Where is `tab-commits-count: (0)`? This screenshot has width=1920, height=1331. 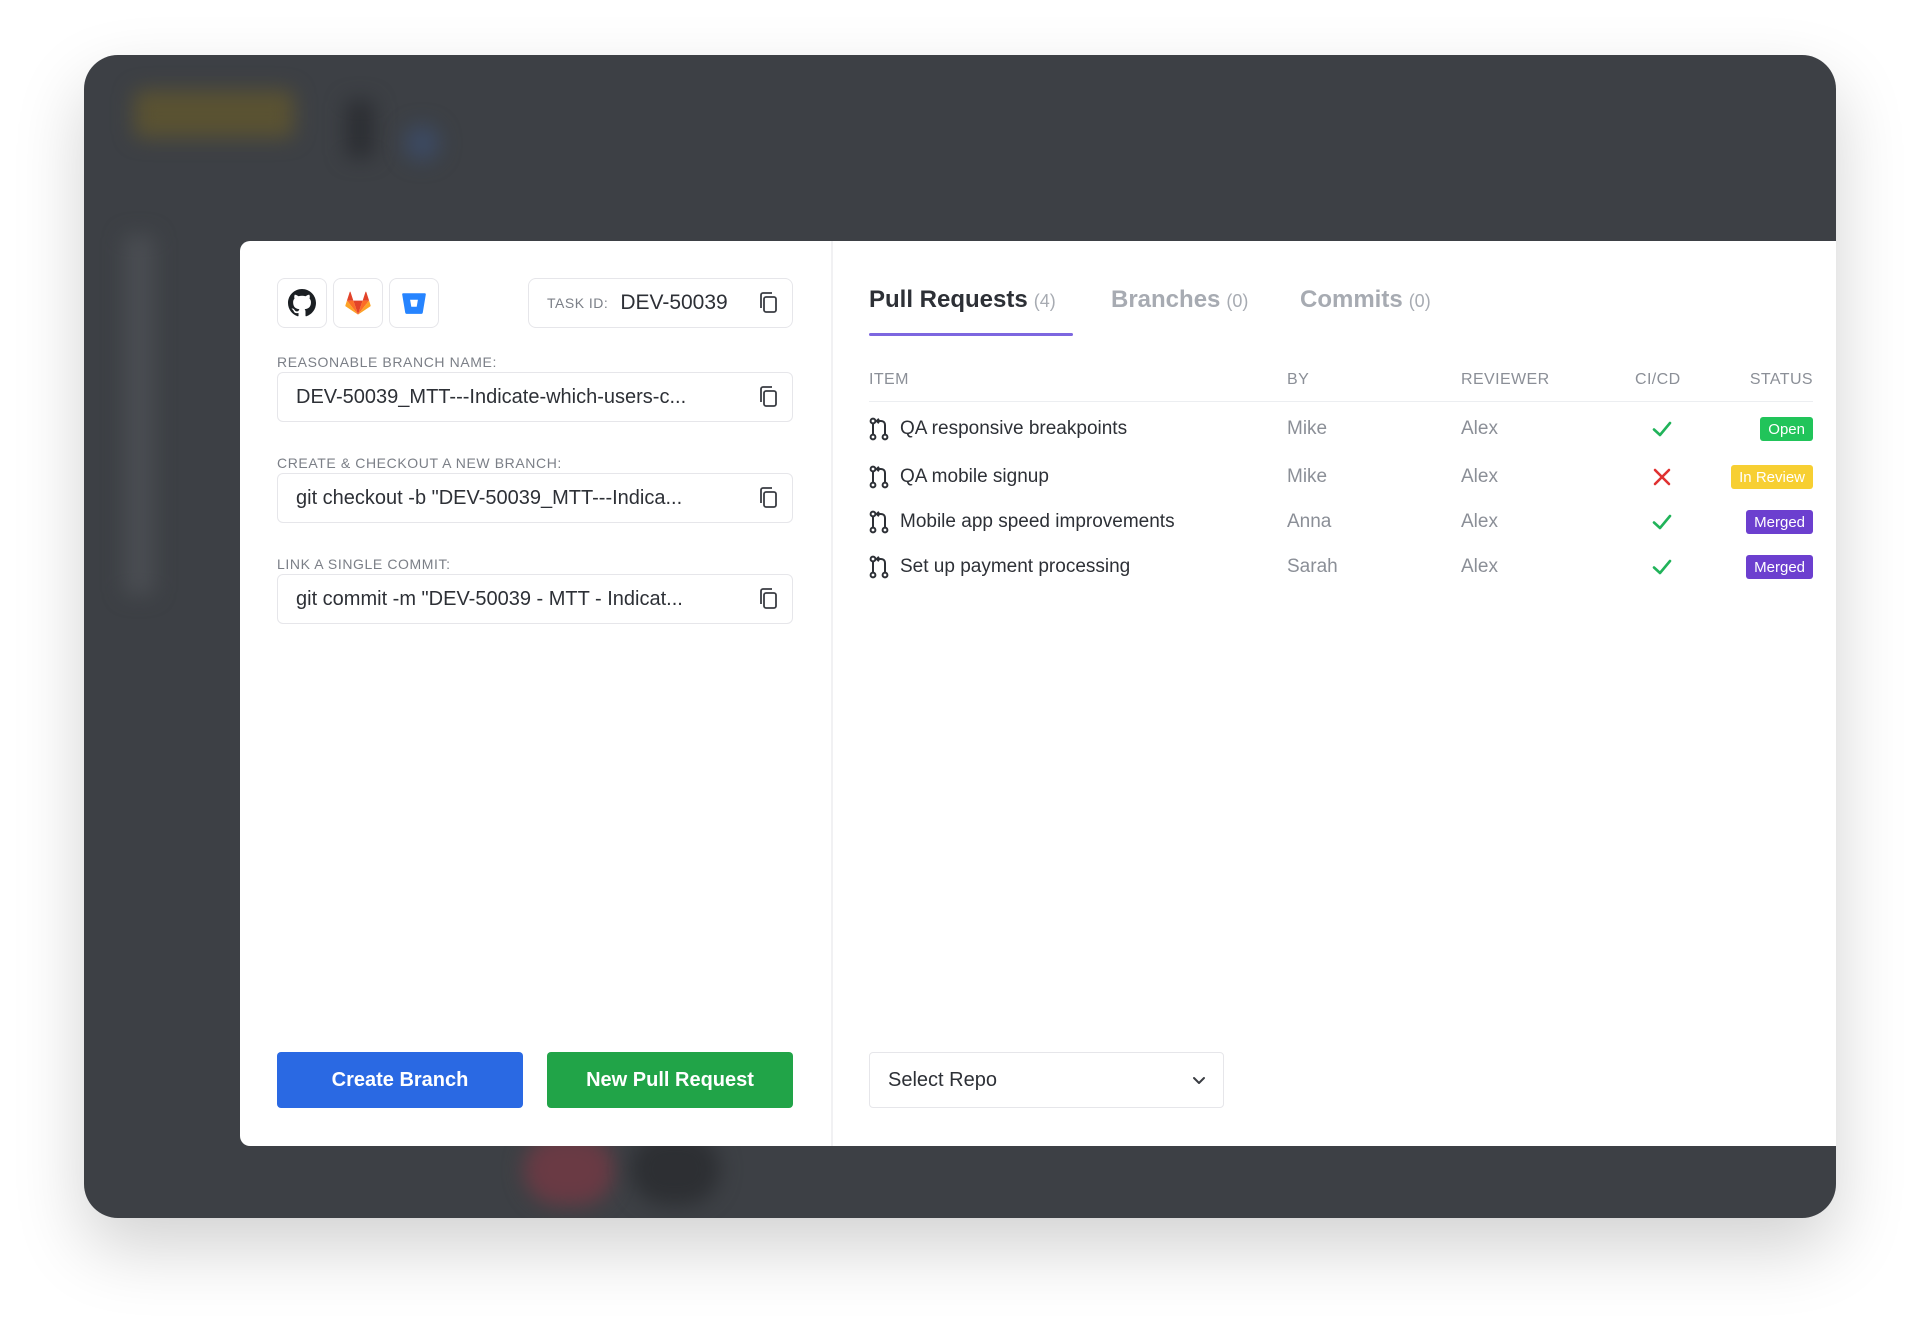
tab-commits-count: (0) is located at coordinates (1419, 301).